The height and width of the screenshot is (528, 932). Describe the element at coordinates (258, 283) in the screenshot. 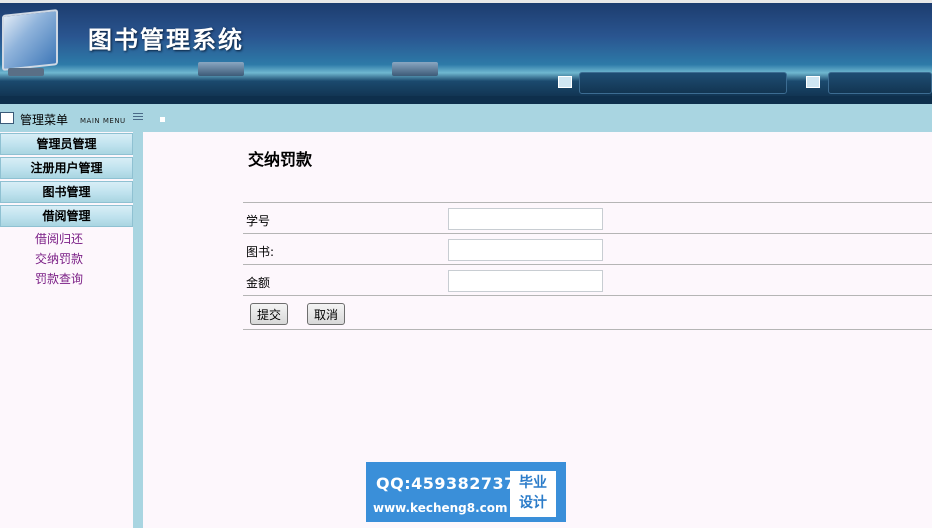

I see `amount-label: 金额` at that location.